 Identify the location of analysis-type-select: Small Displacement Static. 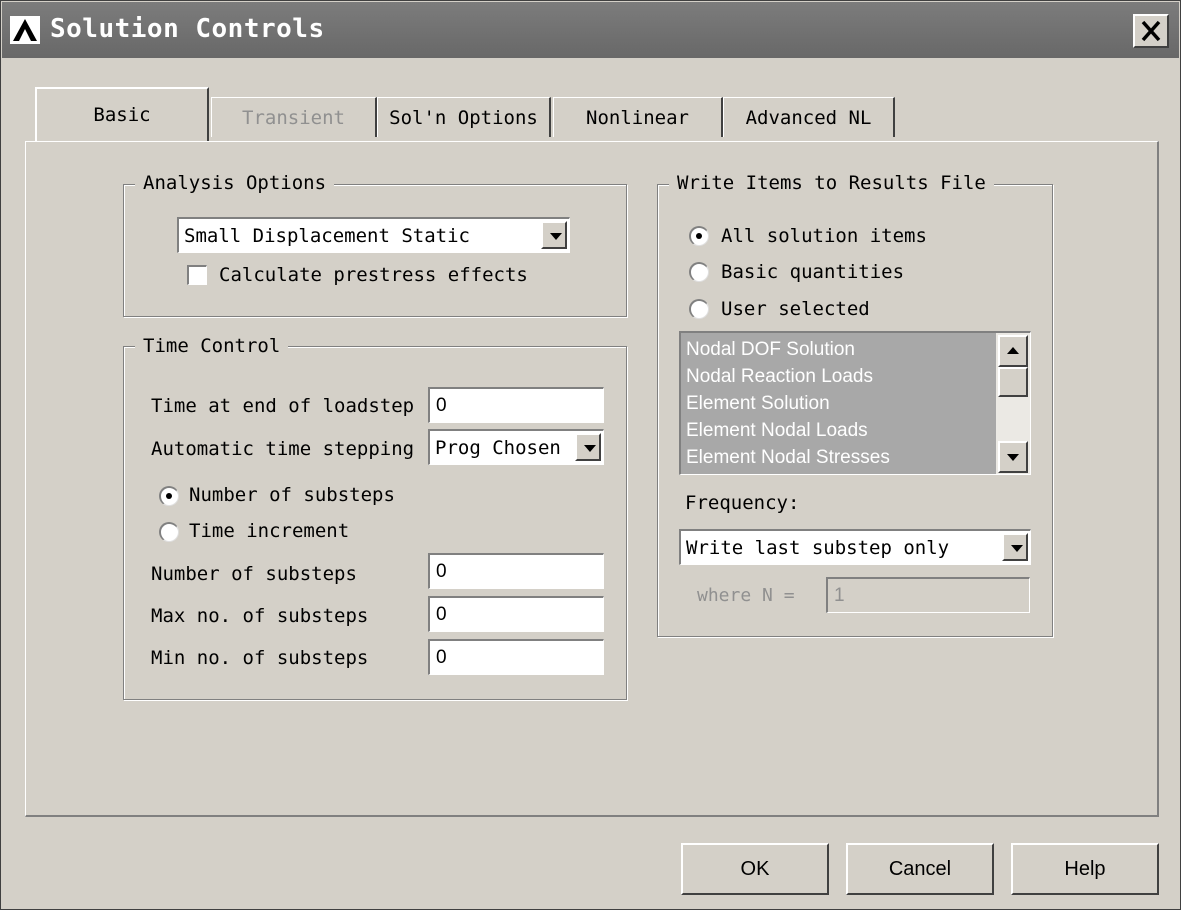
(373, 235).